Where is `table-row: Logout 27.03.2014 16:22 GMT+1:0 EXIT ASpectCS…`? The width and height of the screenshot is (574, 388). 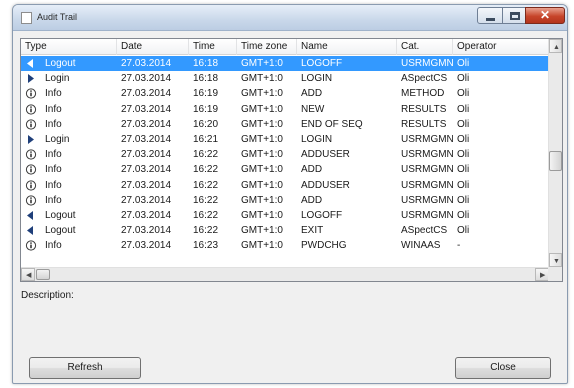
table-row: Logout 27.03.2014 16:22 GMT+1:0 EXIT ASpectCS… is located at coordinates (285, 230).